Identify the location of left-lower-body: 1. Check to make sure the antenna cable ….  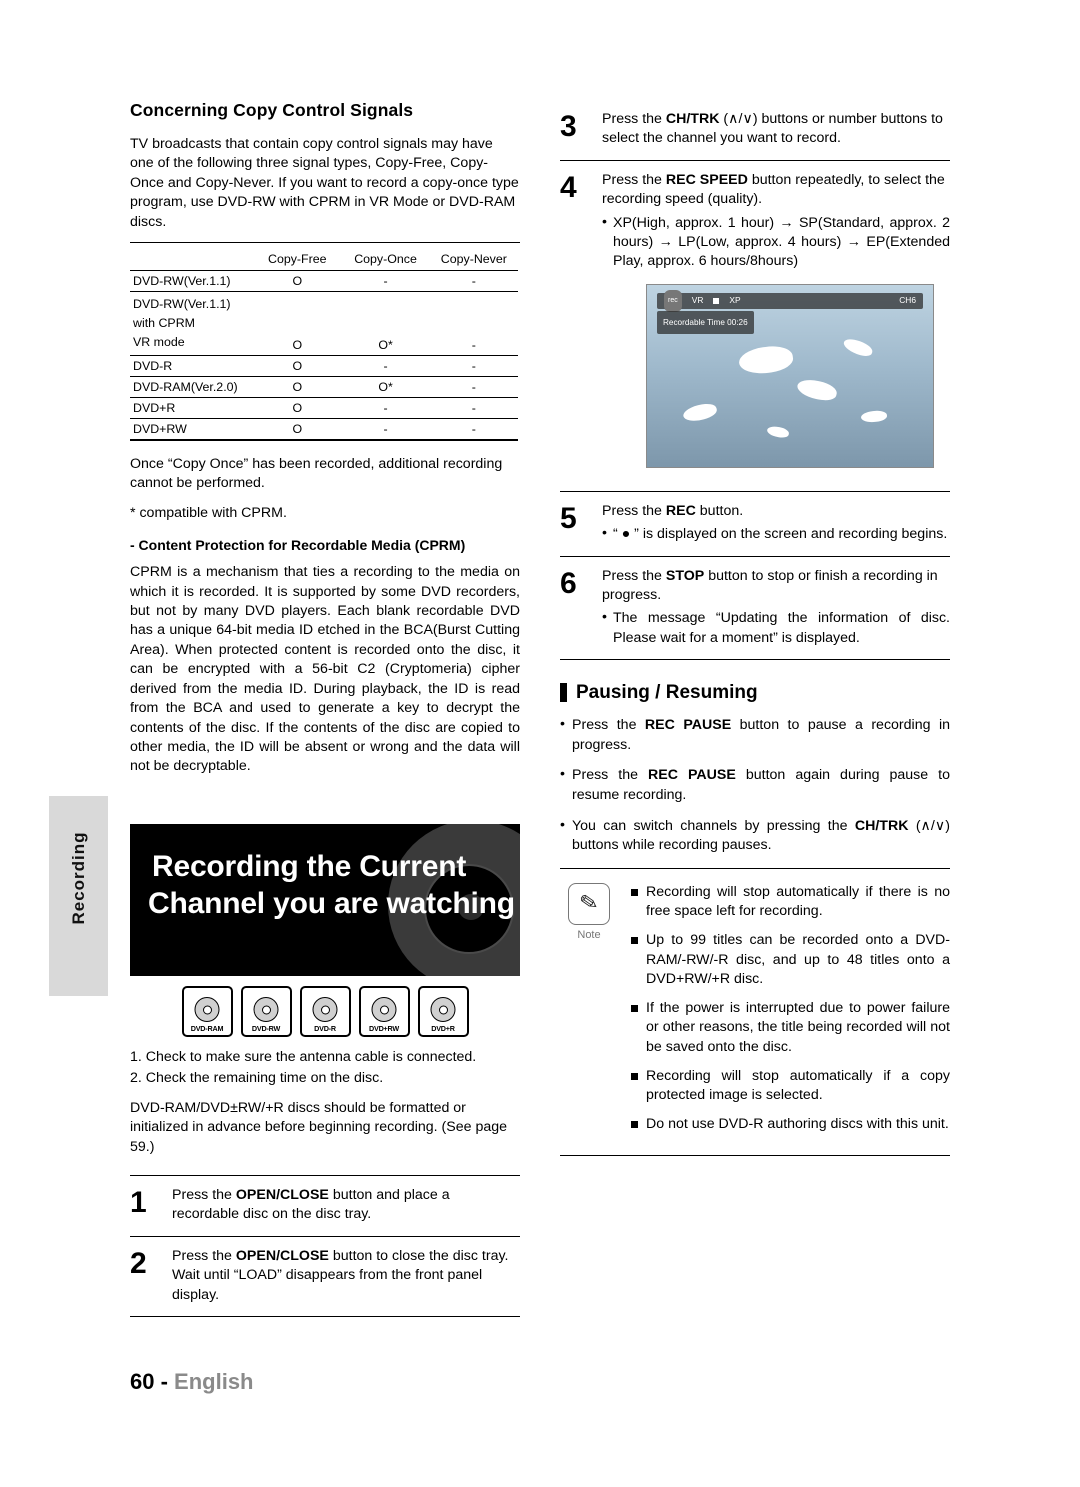
(325, 1183).